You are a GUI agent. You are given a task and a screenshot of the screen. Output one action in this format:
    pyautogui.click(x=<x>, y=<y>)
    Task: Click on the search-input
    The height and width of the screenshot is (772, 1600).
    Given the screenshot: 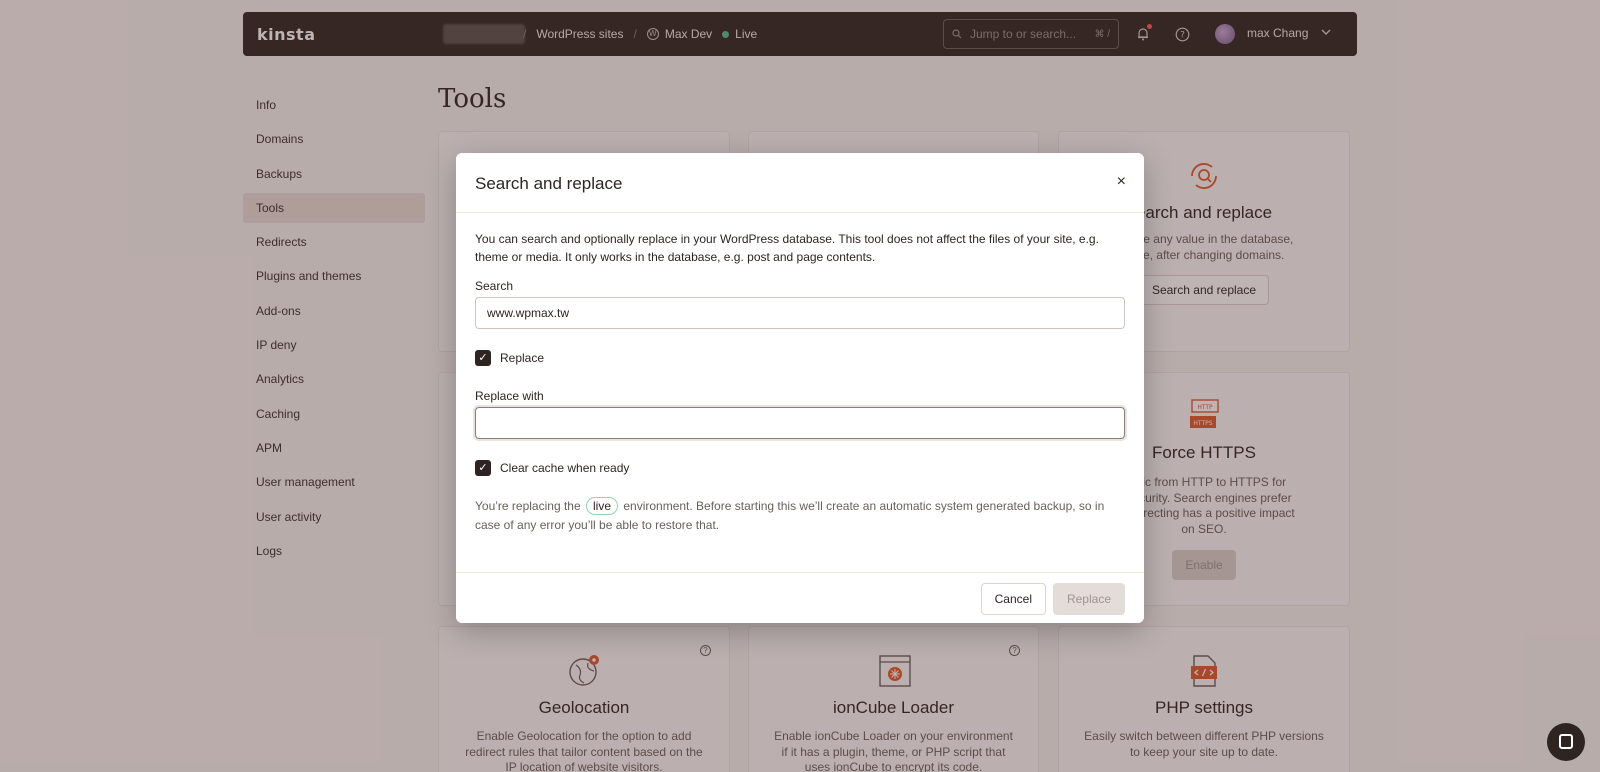 What is the action you would take?
    pyautogui.click(x=800, y=313)
    